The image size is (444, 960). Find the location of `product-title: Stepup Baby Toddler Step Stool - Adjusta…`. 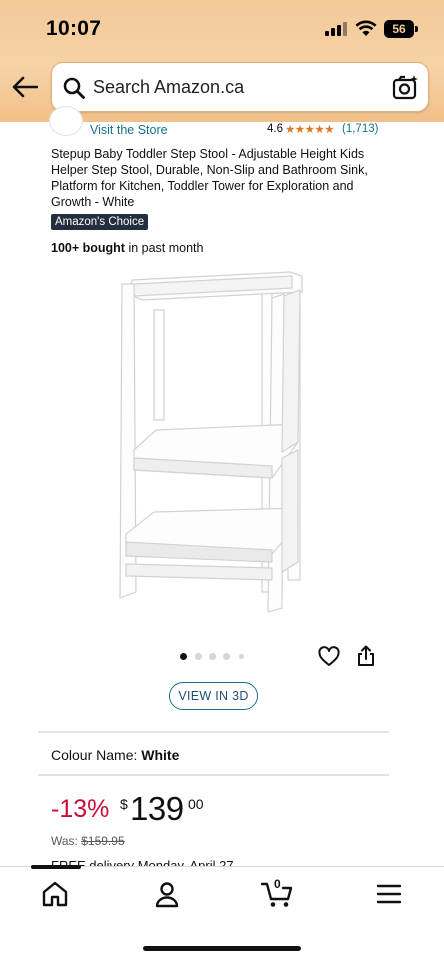

product-title: Stepup Baby Toddler Step Stool - Adjusta… is located at coordinates (209, 178).